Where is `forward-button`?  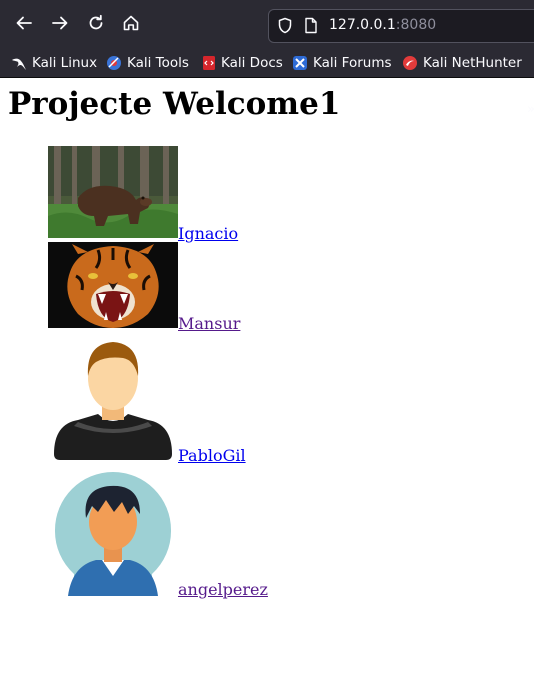 forward-button is located at coordinates (60, 23).